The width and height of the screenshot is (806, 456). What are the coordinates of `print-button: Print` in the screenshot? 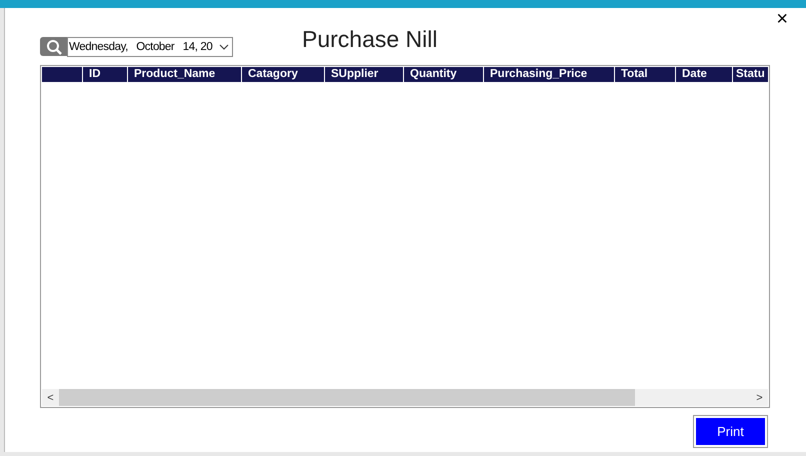 It's located at (730, 431).